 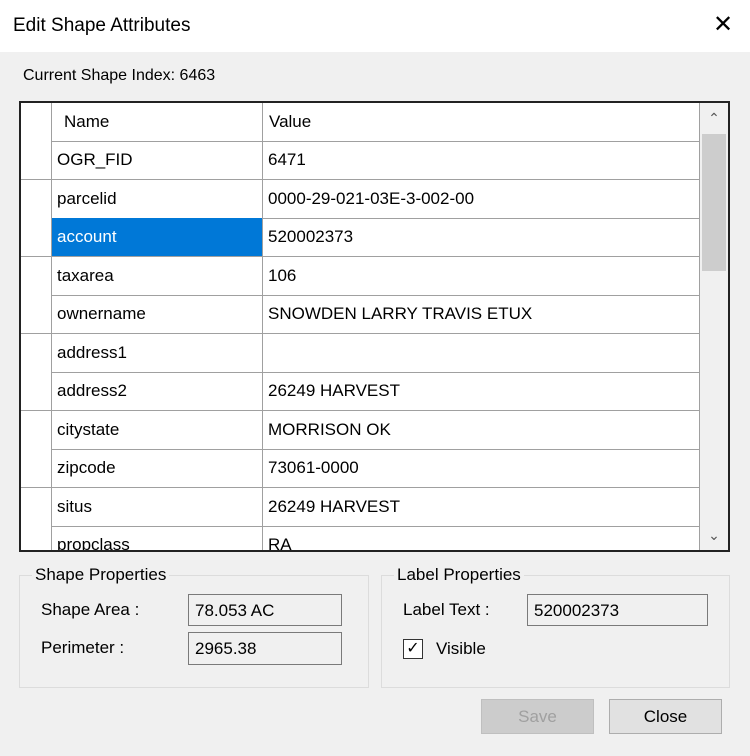 What do you see at coordinates (481, 353) in the screenshot?
I see `value-cell` at bounding box center [481, 353].